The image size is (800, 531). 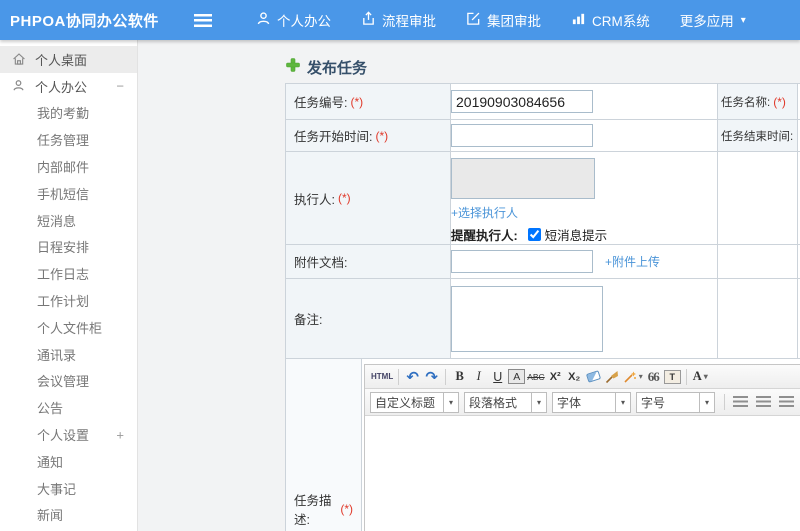 I want to click on redo-button: ↷, so click(x=431, y=377).